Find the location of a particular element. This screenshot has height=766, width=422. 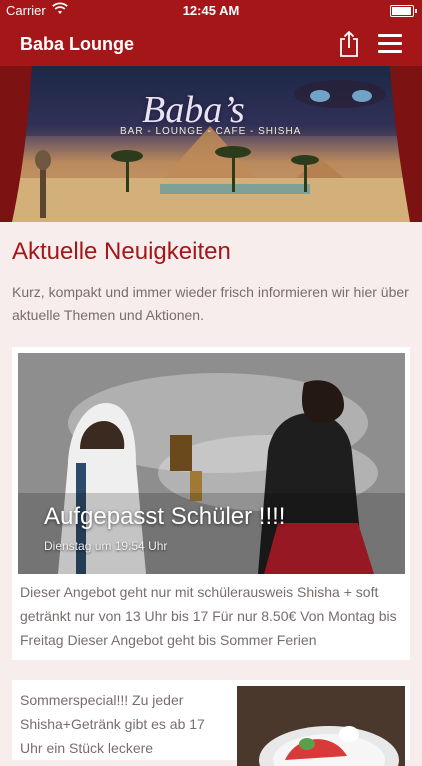

banner-tagline: BAR - LOUNGE - CAFE - SHISHA is located at coordinates (211, 131).